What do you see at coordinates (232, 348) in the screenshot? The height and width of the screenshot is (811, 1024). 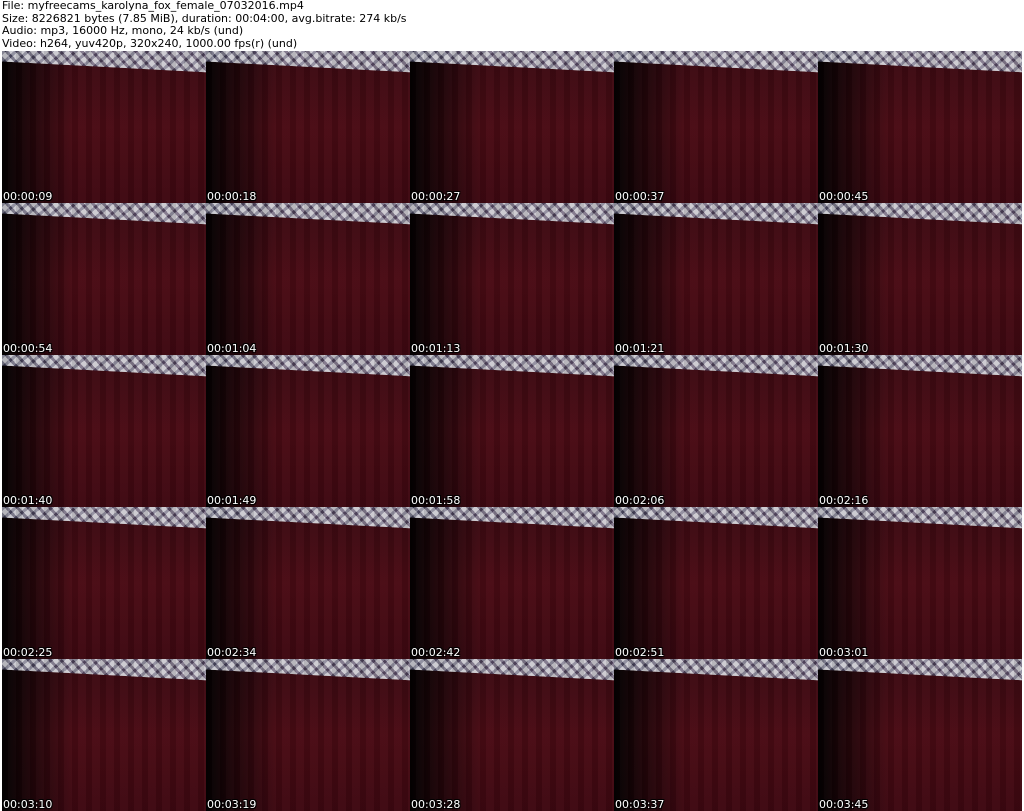 I see `thumbnail-timestamp: 00:01:04` at bounding box center [232, 348].